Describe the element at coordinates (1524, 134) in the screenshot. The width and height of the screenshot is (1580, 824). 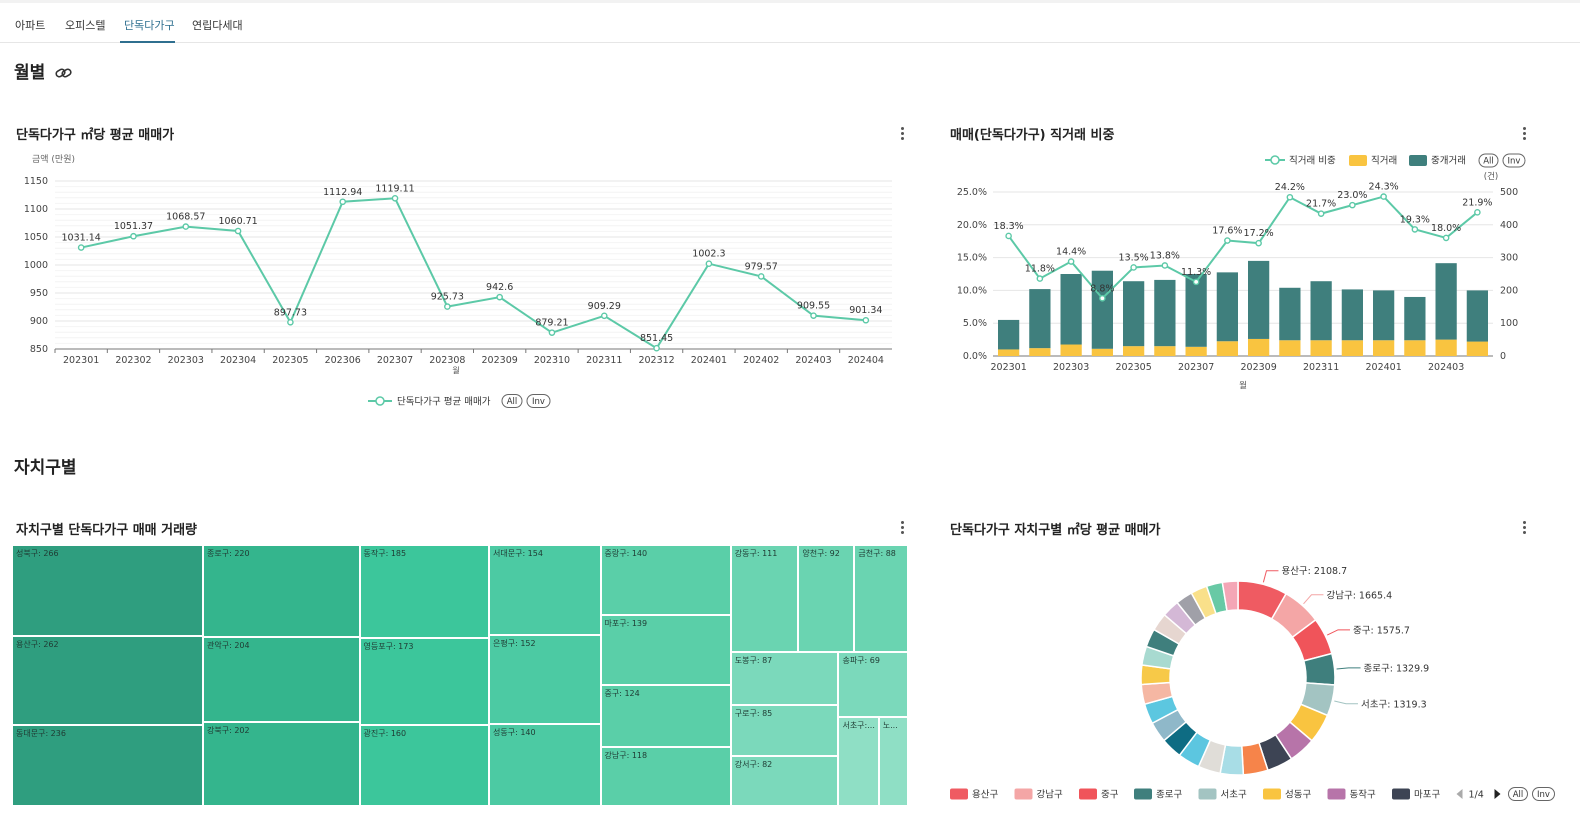
I see `combo-chart-menu-icon` at that location.